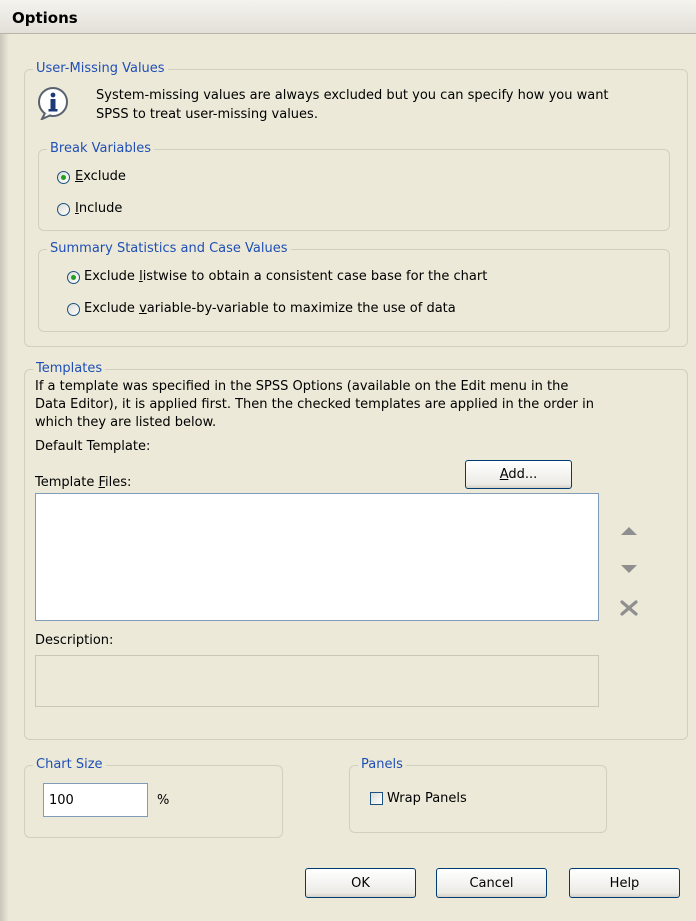  I want to click on panels-group: Panels Wrap Panels, so click(478, 795).